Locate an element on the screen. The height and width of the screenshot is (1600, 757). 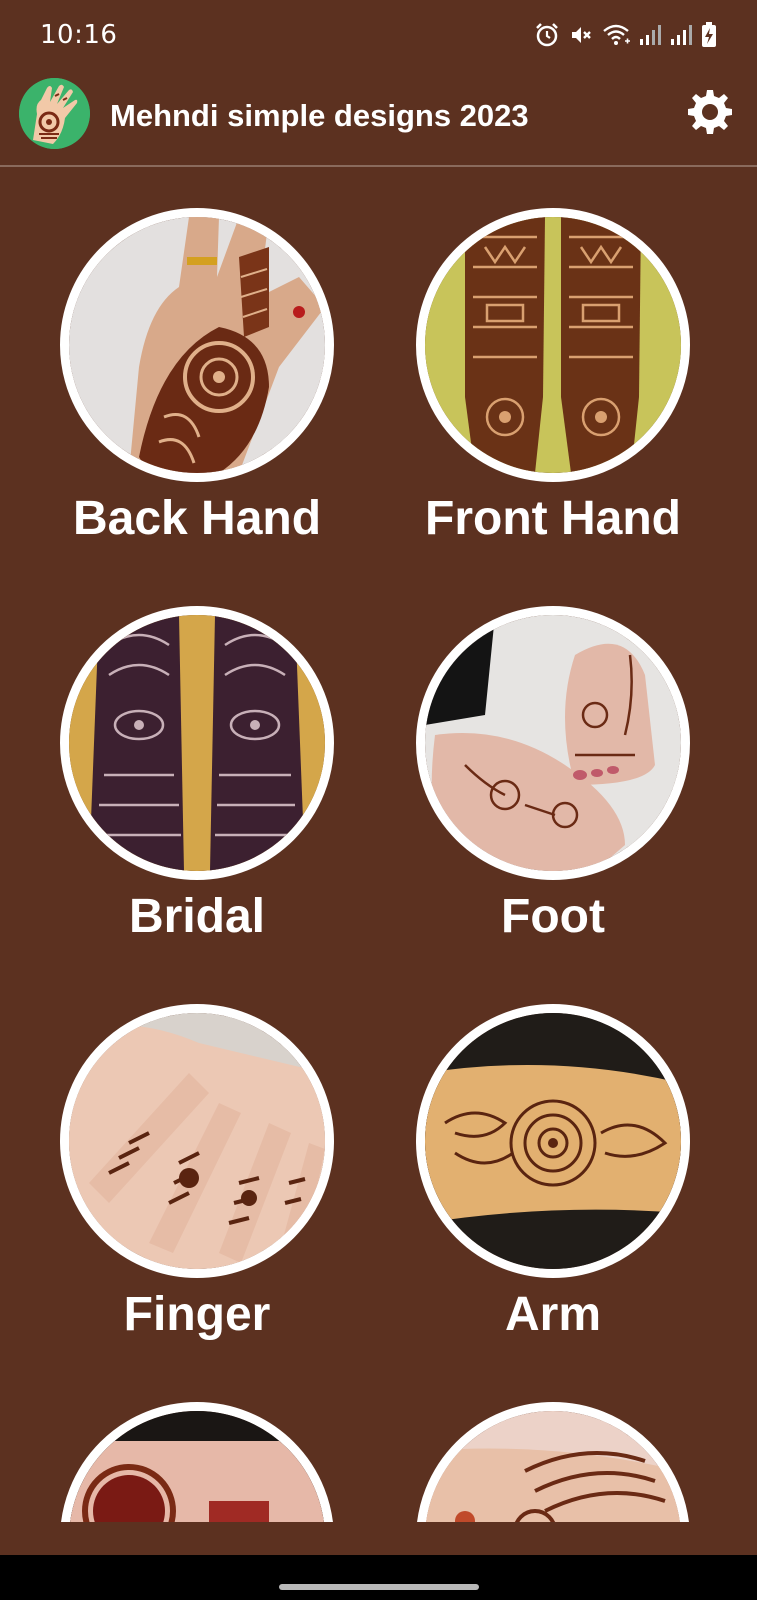
category-label: Arm is located at coordinates (553, 1314).